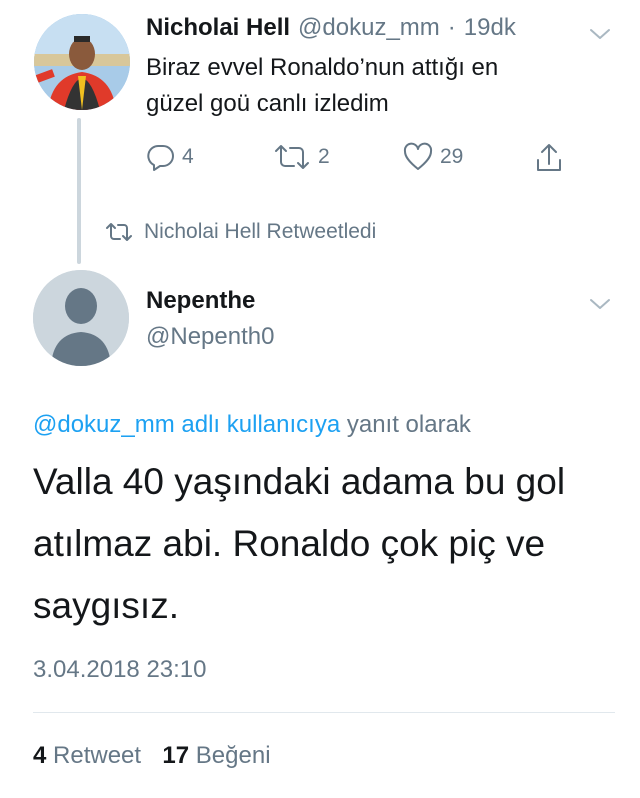  I want to click on reply-action: 4, so click(170, 157).